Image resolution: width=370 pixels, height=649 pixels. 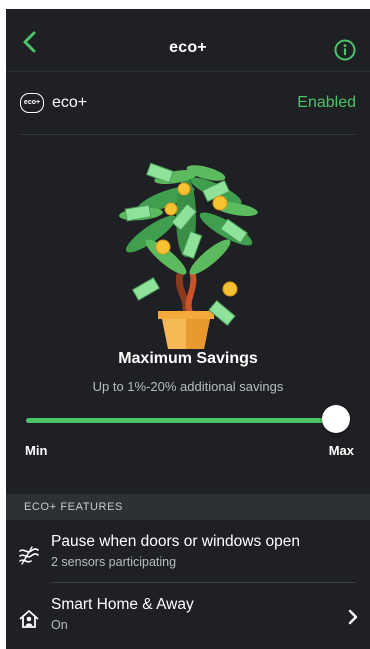 I want to click on money-tree-illustration, so click(x=188, y=255).